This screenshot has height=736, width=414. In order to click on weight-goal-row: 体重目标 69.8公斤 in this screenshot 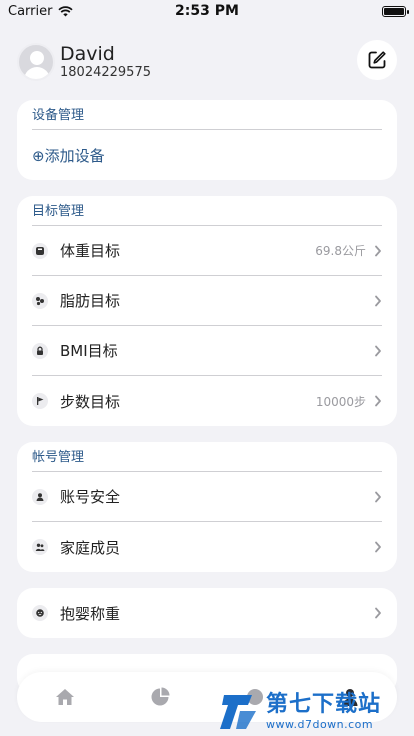, I will do `click(207, 251)`.